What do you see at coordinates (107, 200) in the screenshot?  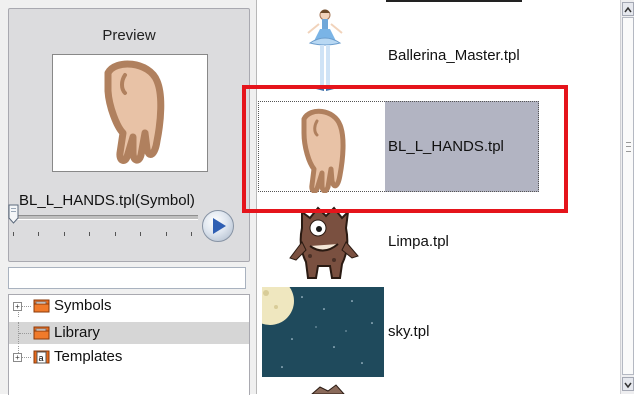 I see `symbol-name-label: BL_L_HANDS.tpl(Symbol)` at bounding box center [107, 200].